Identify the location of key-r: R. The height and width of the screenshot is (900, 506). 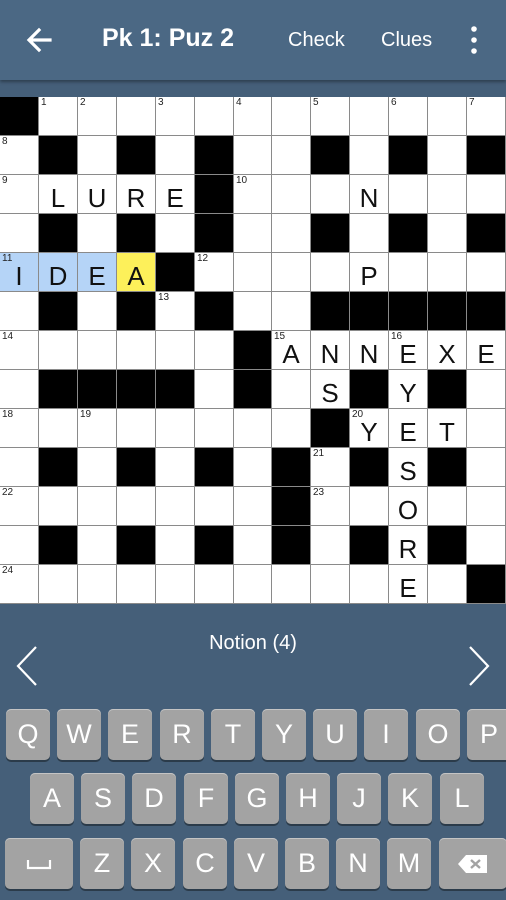
(182, 734).